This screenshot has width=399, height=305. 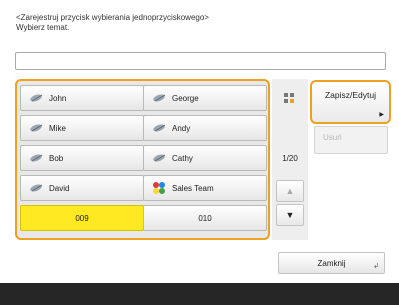 I want to click on scroll-up-button: ▲, so click(x=290, y=191).